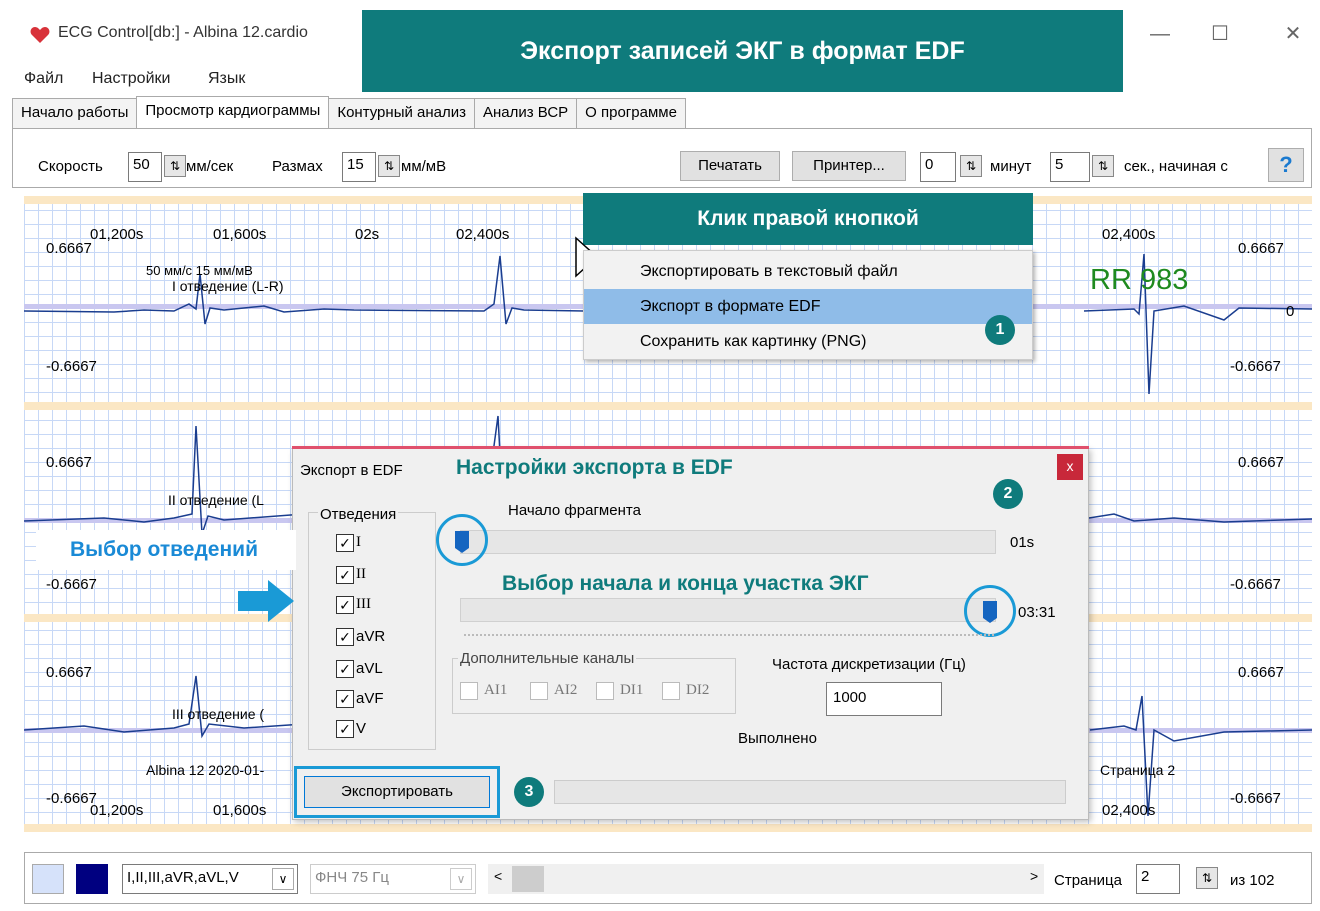 The width and height of the screenshot is (1320, 911). I want to click on lead-iii-label: III, so click(363, 604).